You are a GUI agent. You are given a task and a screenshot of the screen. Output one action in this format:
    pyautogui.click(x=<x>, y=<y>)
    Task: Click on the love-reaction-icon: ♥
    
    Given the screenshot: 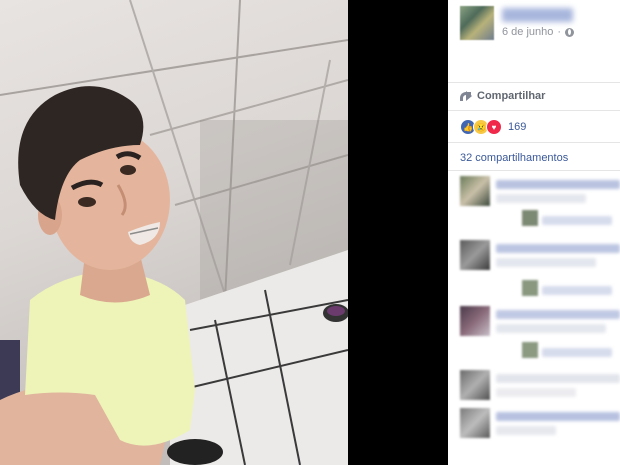 What is the action you would take?
    pyautogui.click(x=494, y=127)
    